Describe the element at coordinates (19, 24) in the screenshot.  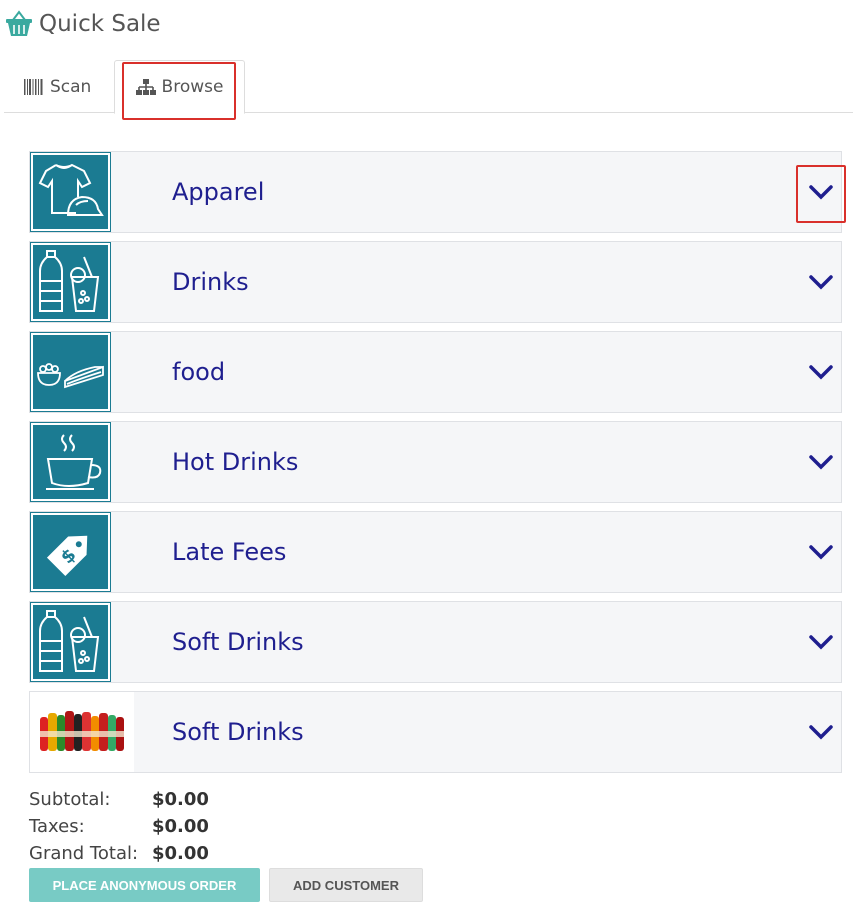
I see `basket-icon` at that location.